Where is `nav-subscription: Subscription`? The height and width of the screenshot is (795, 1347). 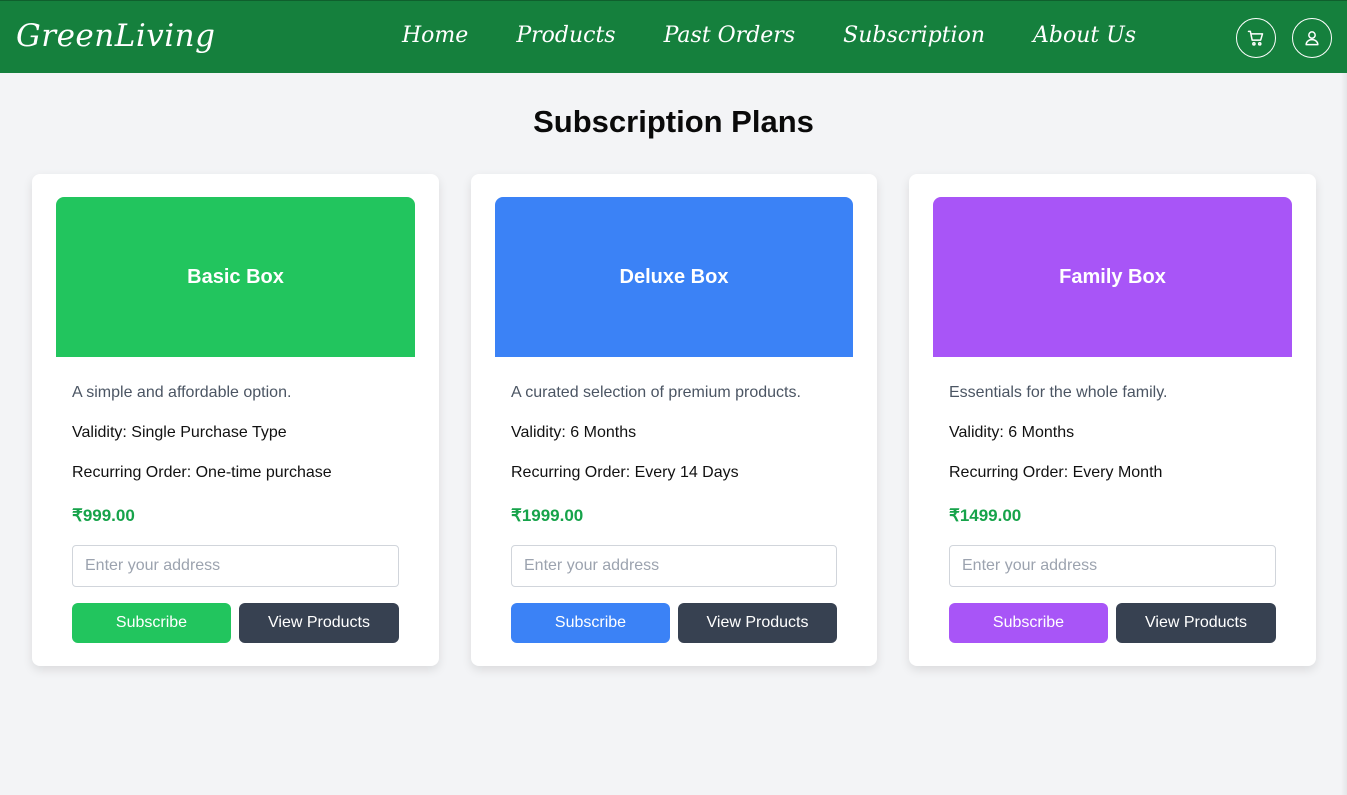
nav-subscription: Subscription is located at coordinates (914, 35).